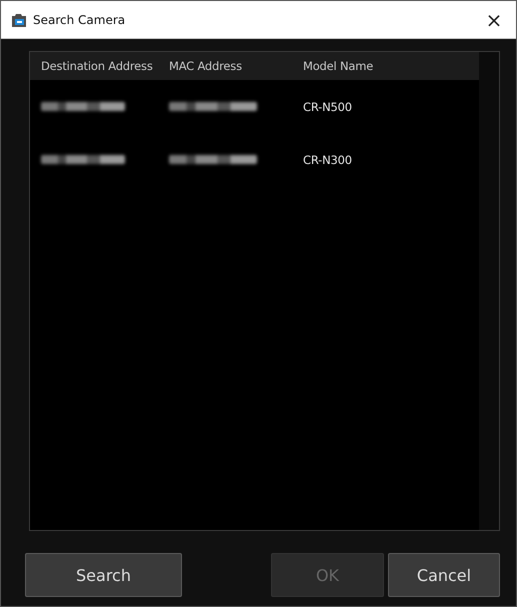  What do you see at coordinates (236, 66) in the screenshot?
I see `column-header: MAC Address` at bounding box center [236, 66].